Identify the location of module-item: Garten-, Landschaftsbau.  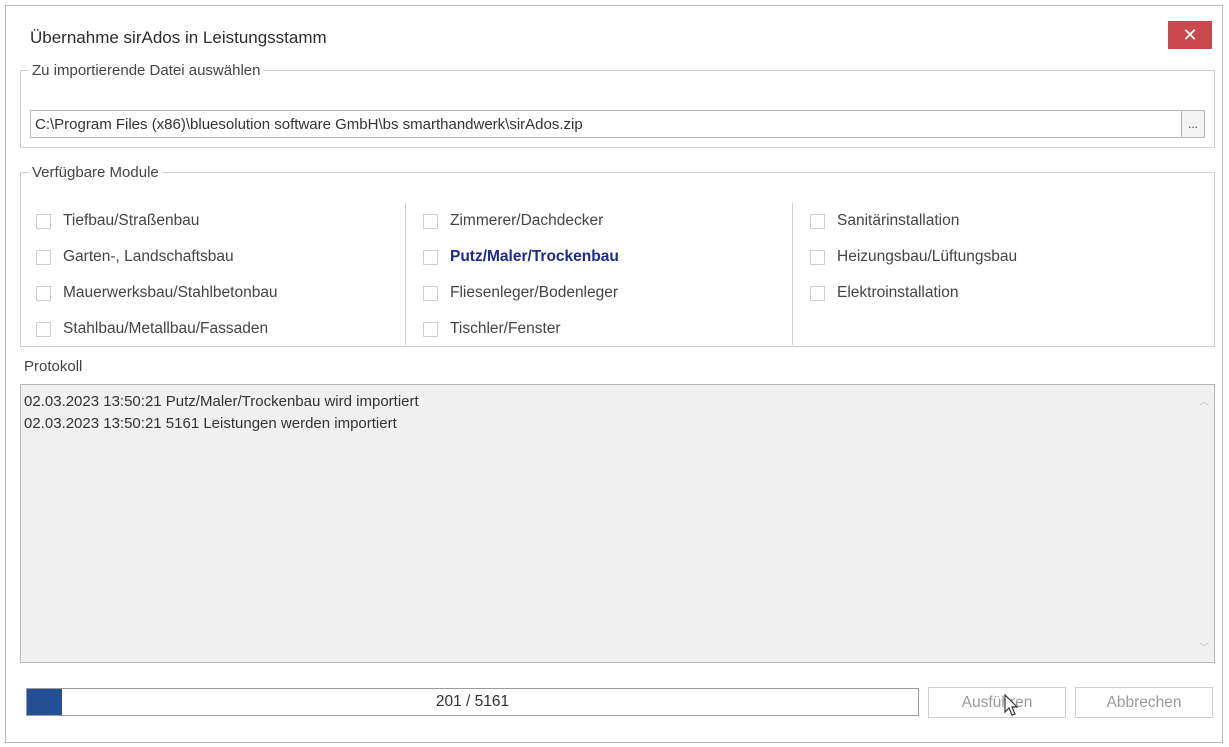
(157, 257).